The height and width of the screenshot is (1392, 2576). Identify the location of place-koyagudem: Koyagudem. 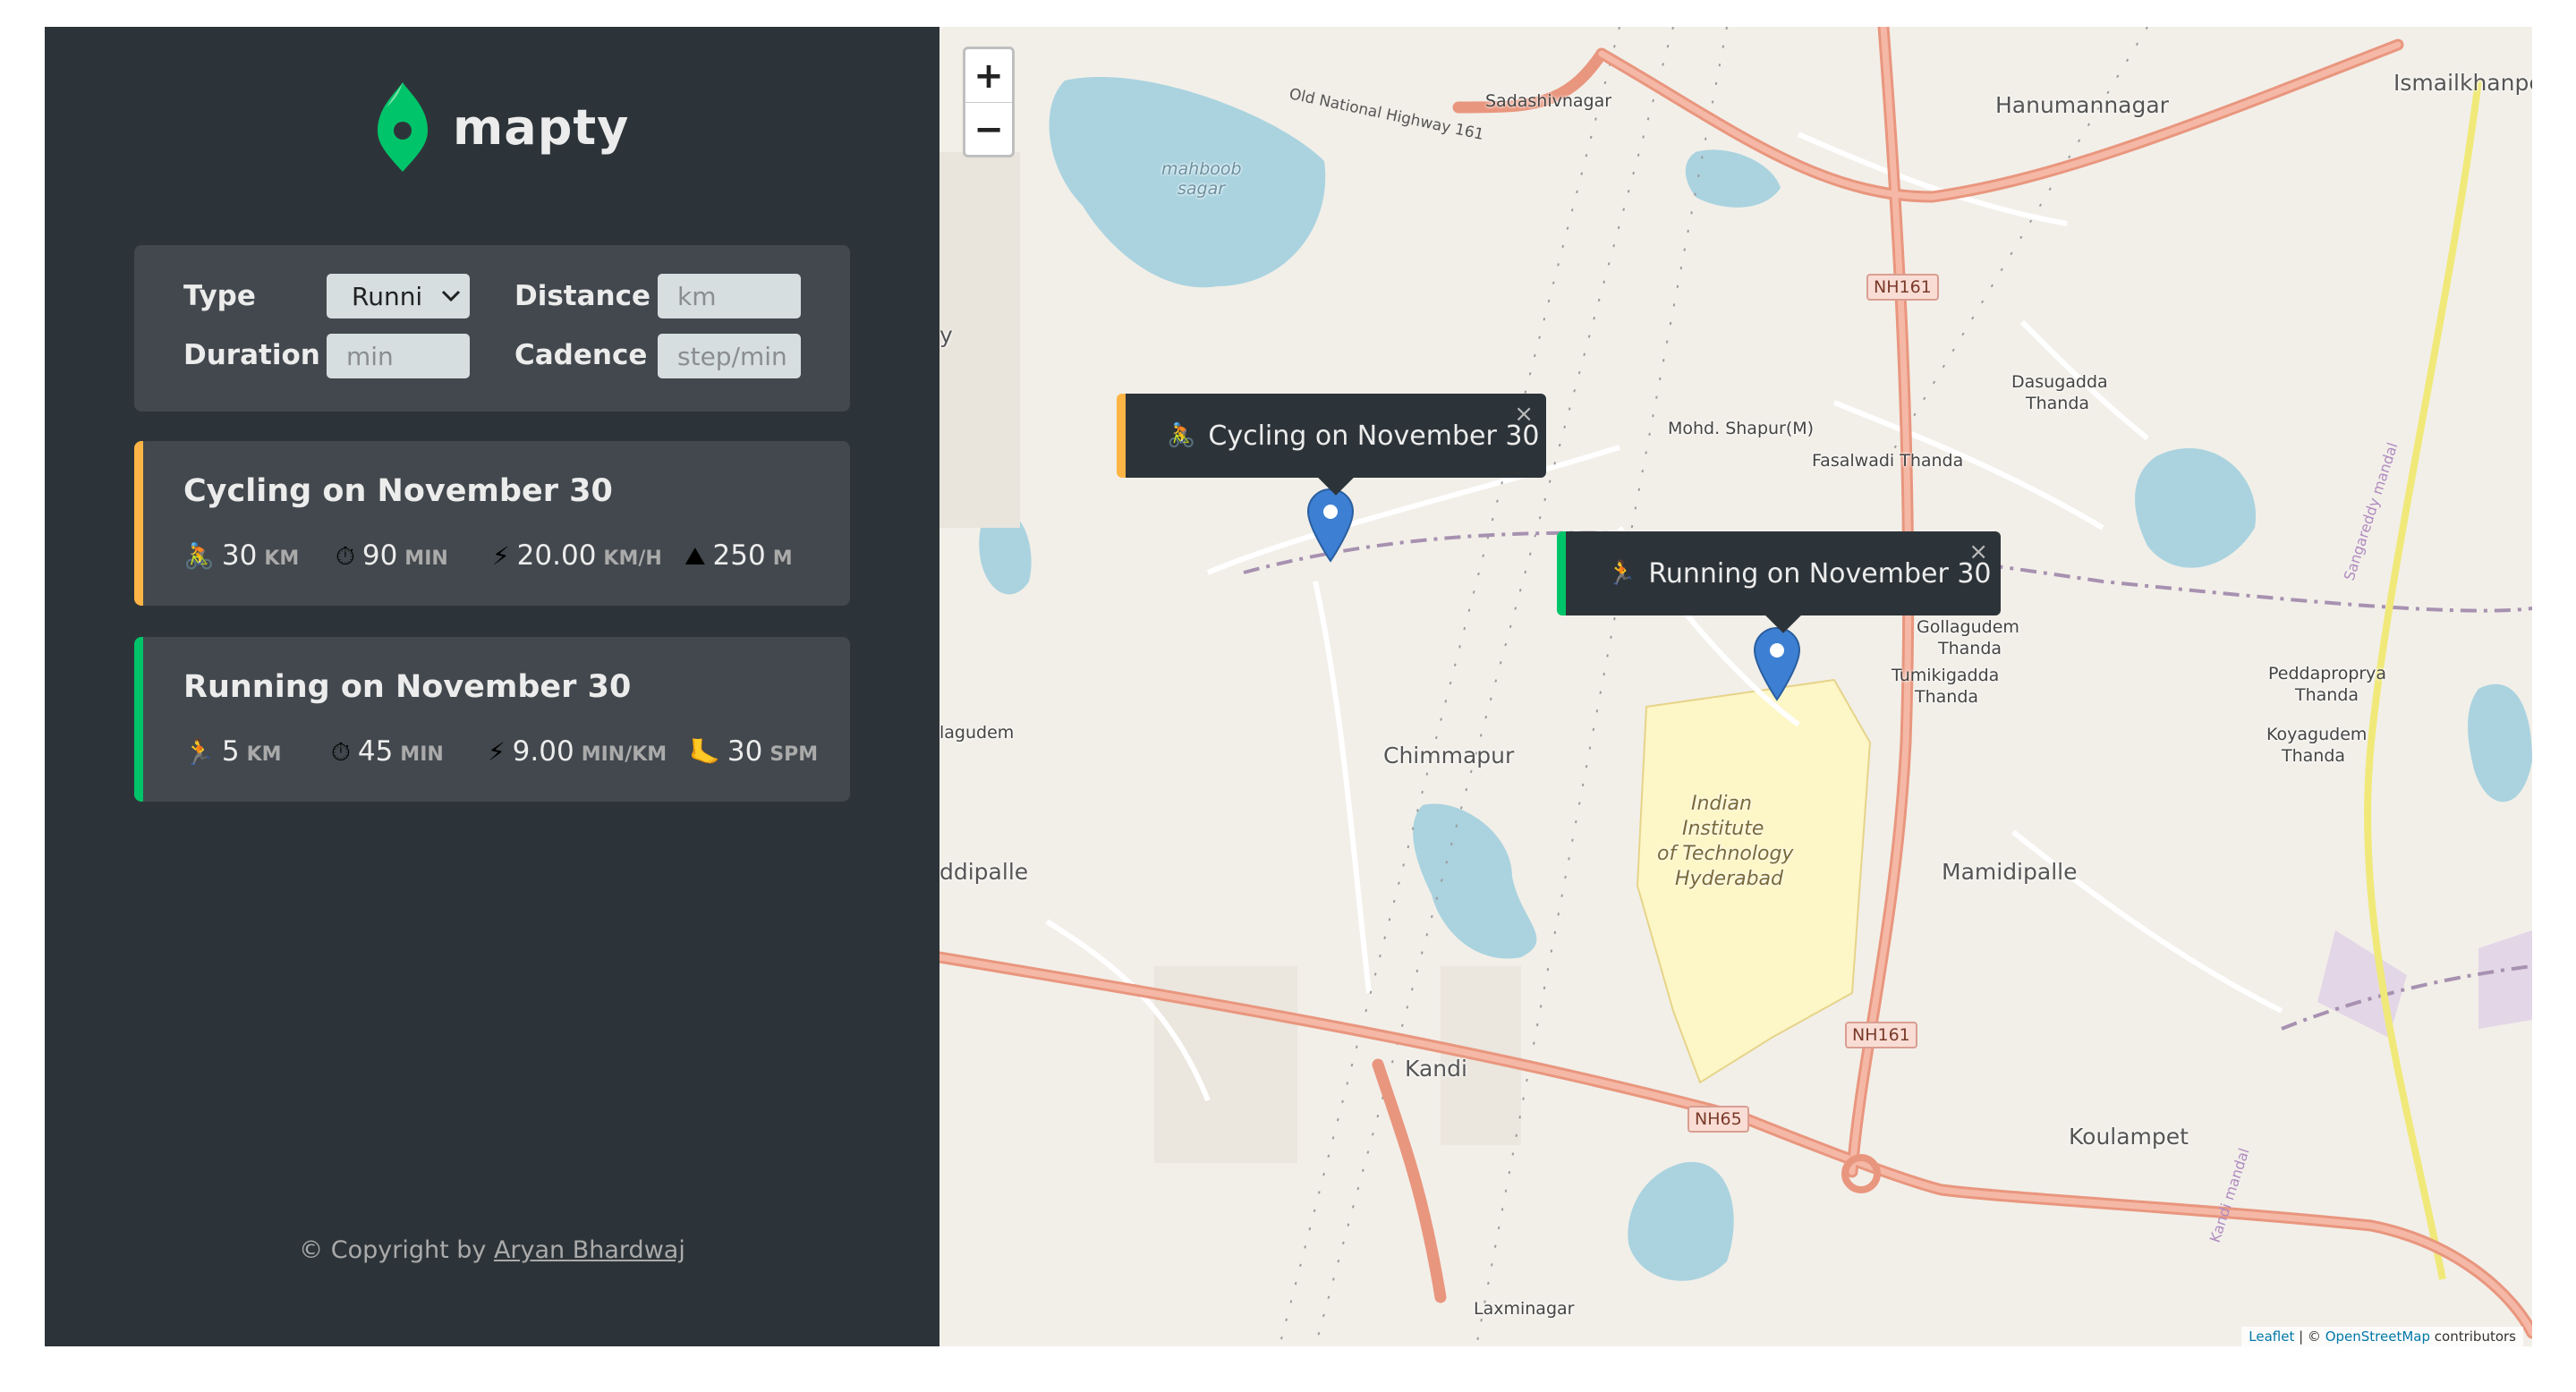
(2317, 734).